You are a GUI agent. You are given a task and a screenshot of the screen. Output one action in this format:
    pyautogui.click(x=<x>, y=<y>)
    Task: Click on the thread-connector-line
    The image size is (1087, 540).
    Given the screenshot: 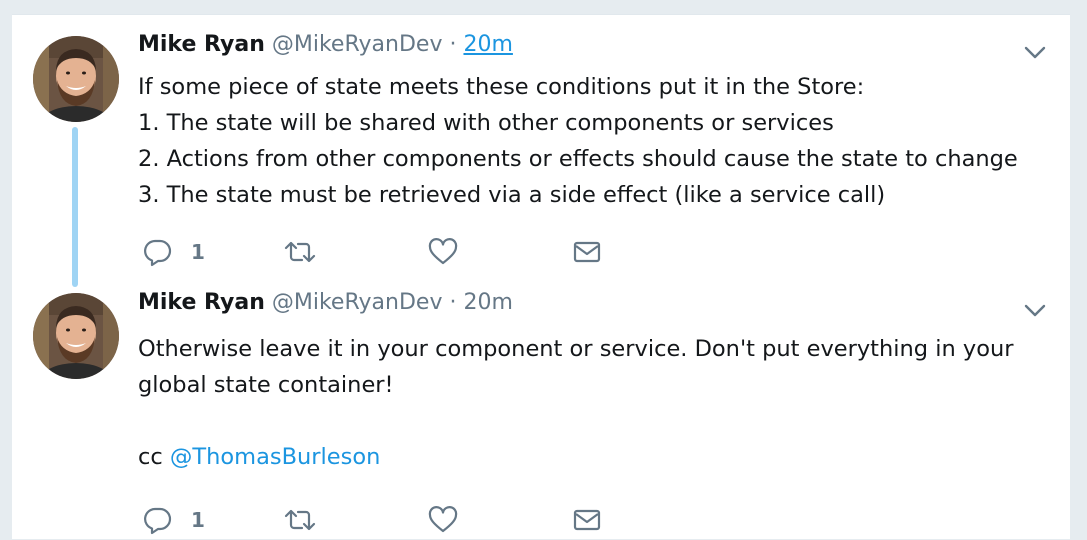 What is the action you would take?
    pyautogui.click(x=75, y=207)
    